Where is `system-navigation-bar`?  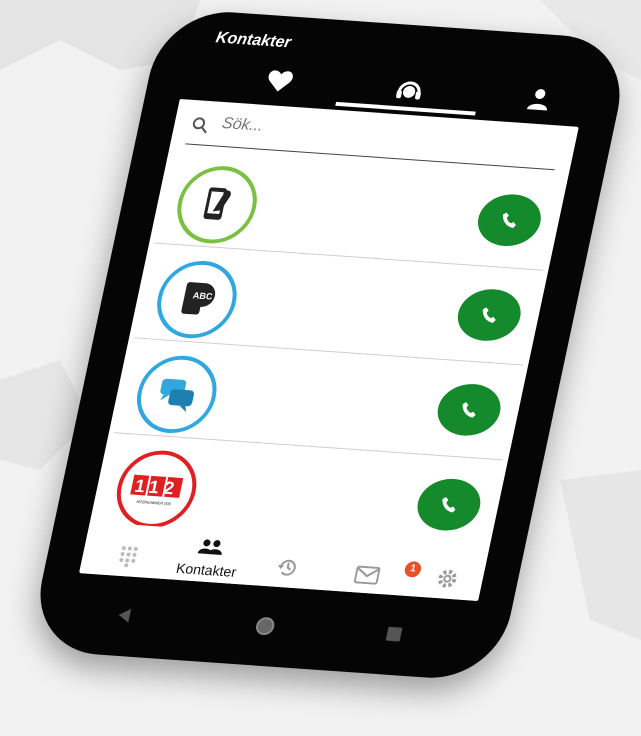
system-navigation-bar is located at coordinates (270, 629).